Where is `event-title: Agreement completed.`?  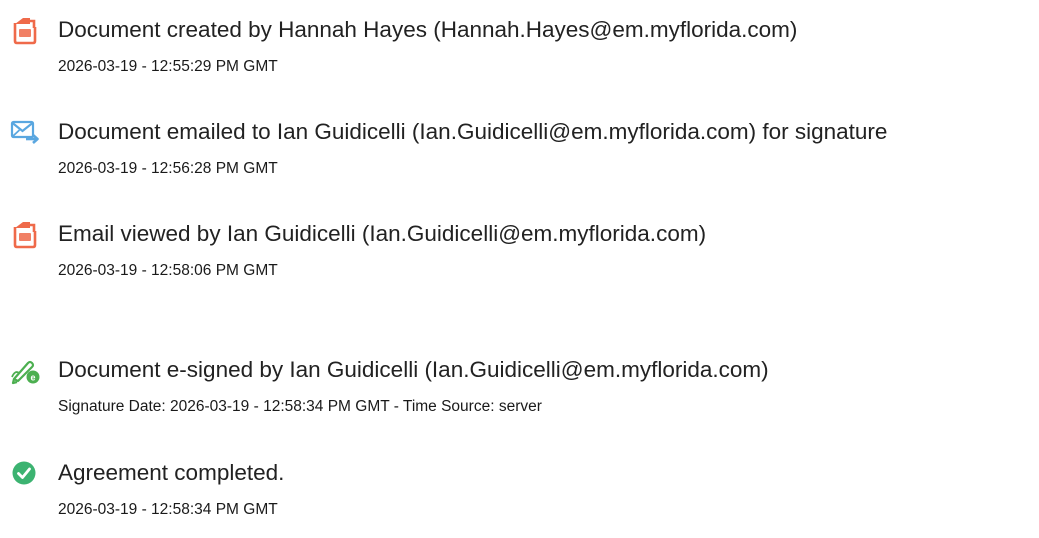 event-title: Agreement completed. is located at coordinates (171, 472).